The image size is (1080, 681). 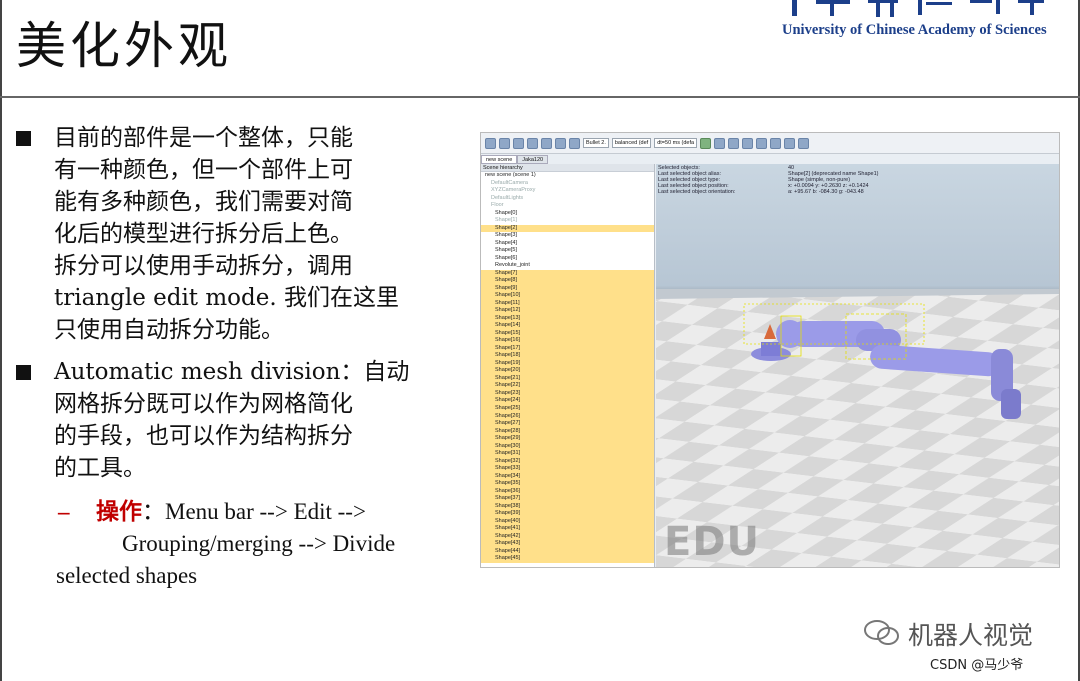 What do you see at coordinates (567, 559) in the screenshot?
I see `hierarchy-item: Shape[45]` at bounding box center [567, 559].